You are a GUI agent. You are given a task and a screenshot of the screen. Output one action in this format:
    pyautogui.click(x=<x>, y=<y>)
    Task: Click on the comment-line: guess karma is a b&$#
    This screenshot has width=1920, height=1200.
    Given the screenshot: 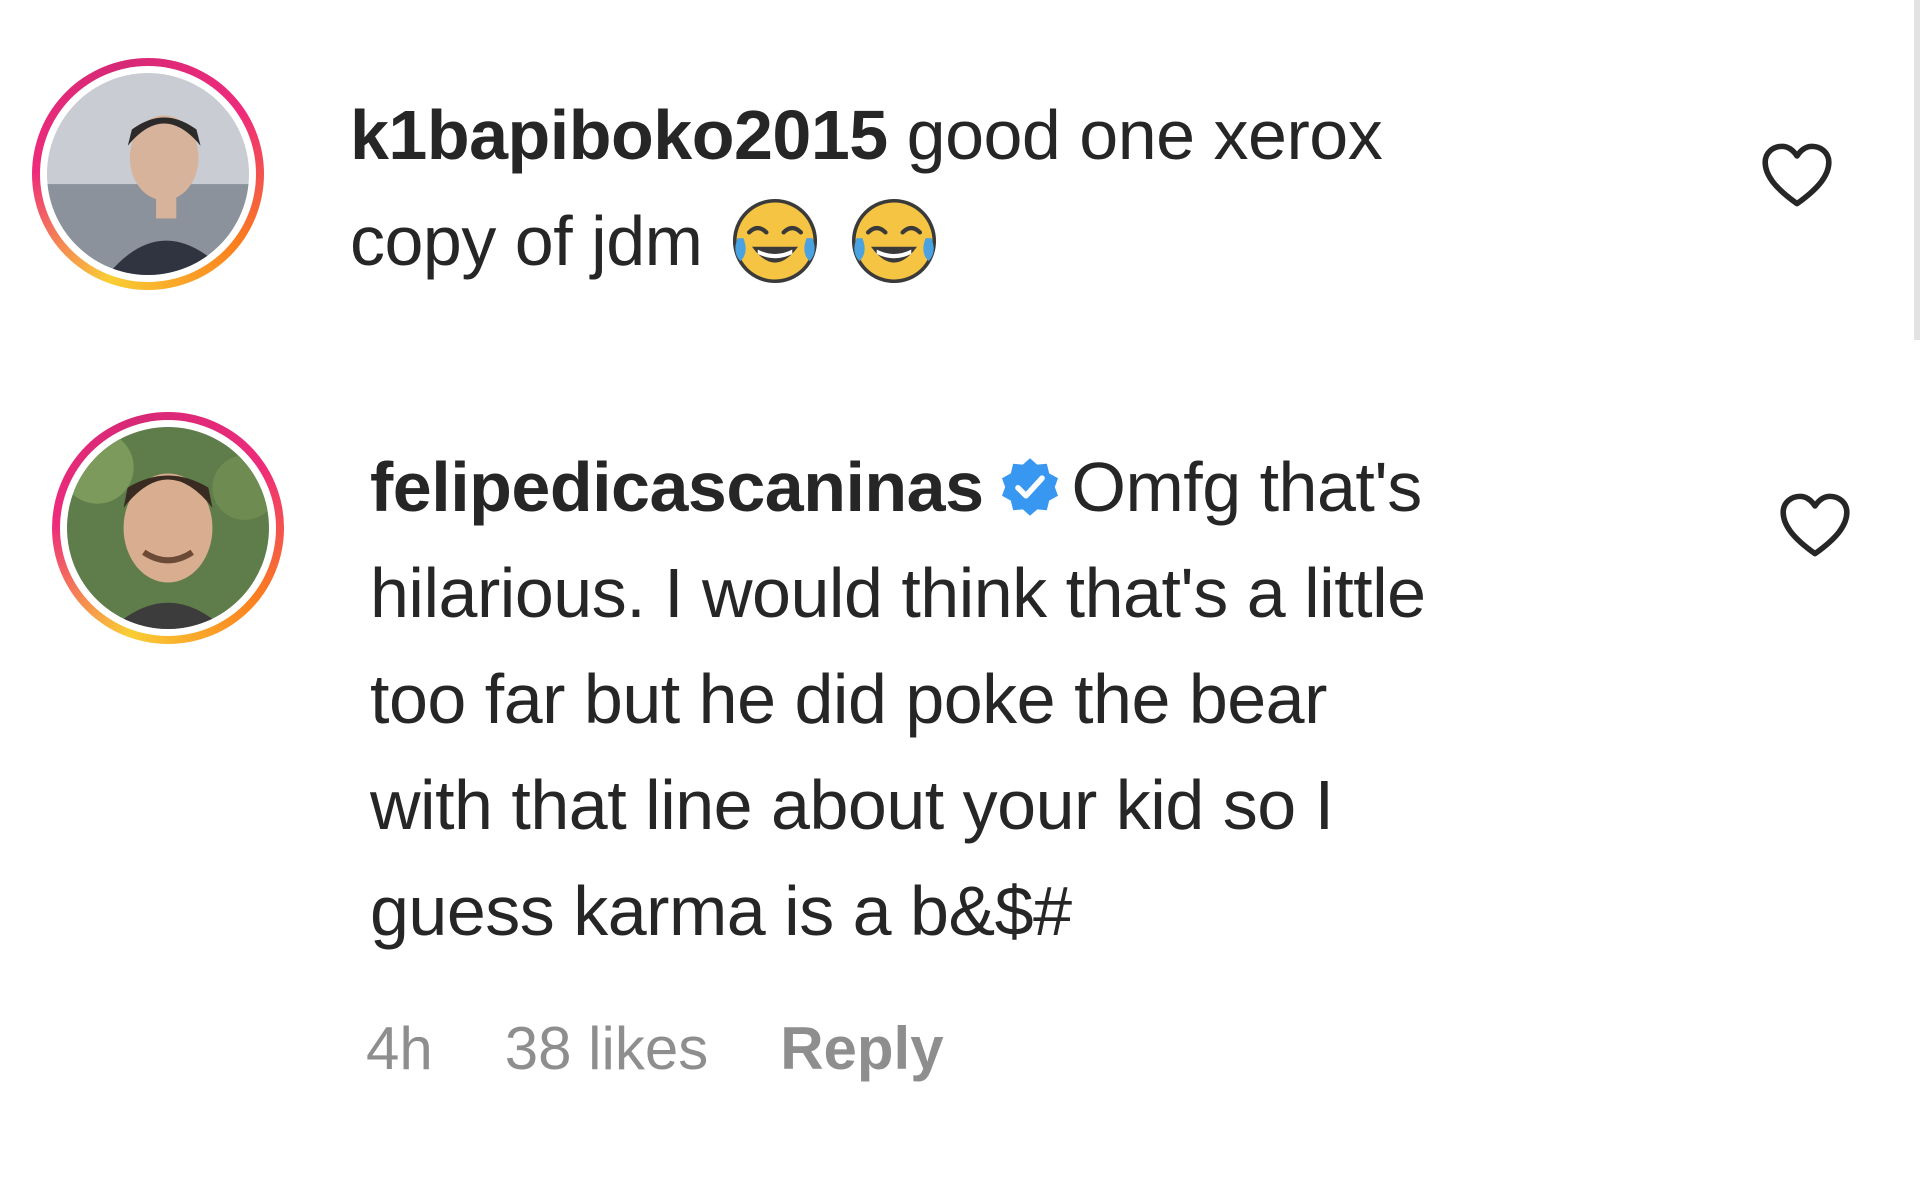 What is the action you would take?
    pyautogui.click(x=721, y=911)
    